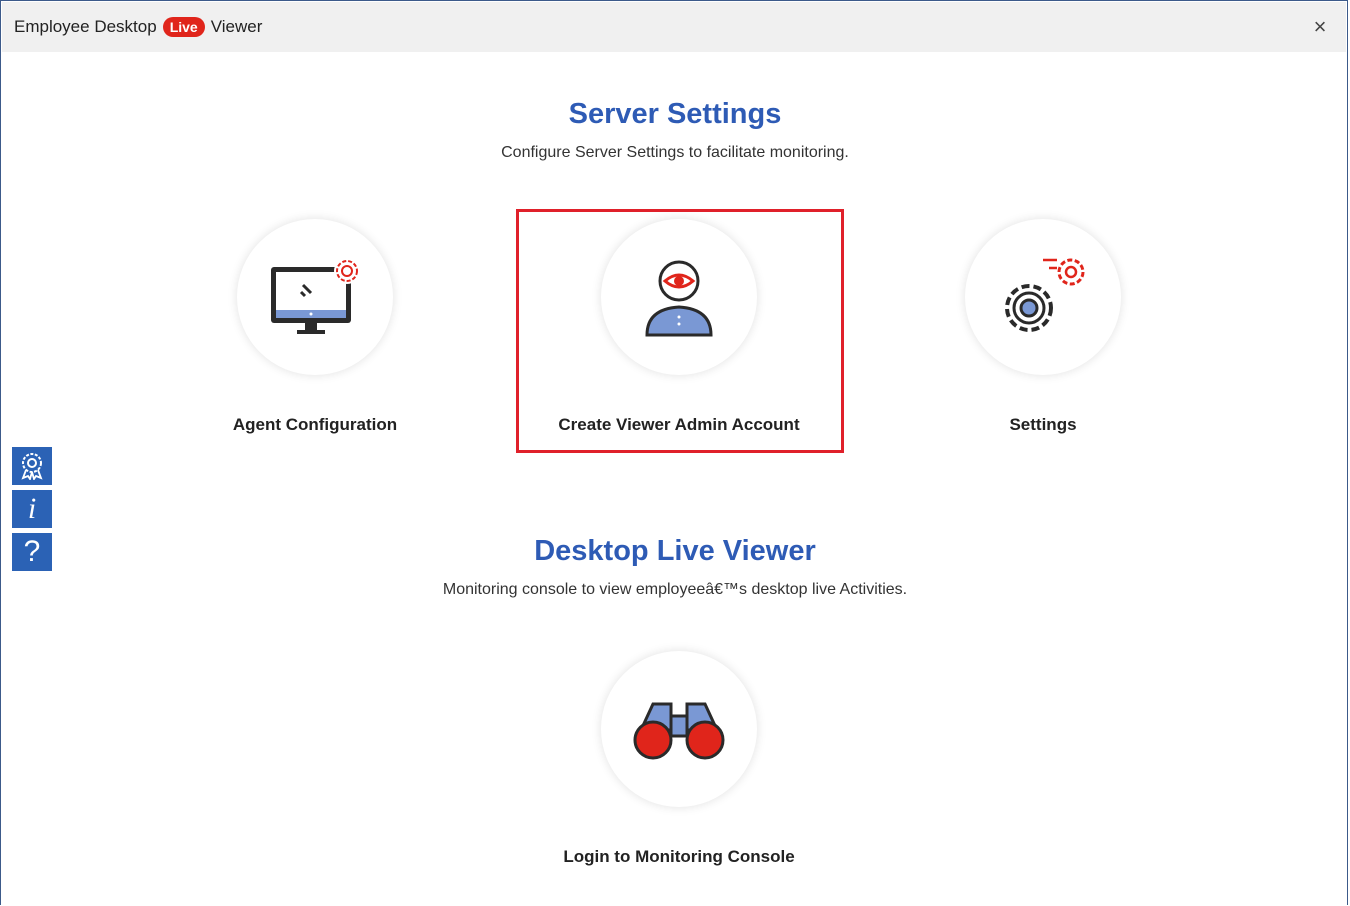 Image resolution: width=1350 pixels, height=906 pixels. What do you see at coordinates (1043, 424) in the screenshot?
I see `settings-label: Settings` at bounding box center [1043, 424].